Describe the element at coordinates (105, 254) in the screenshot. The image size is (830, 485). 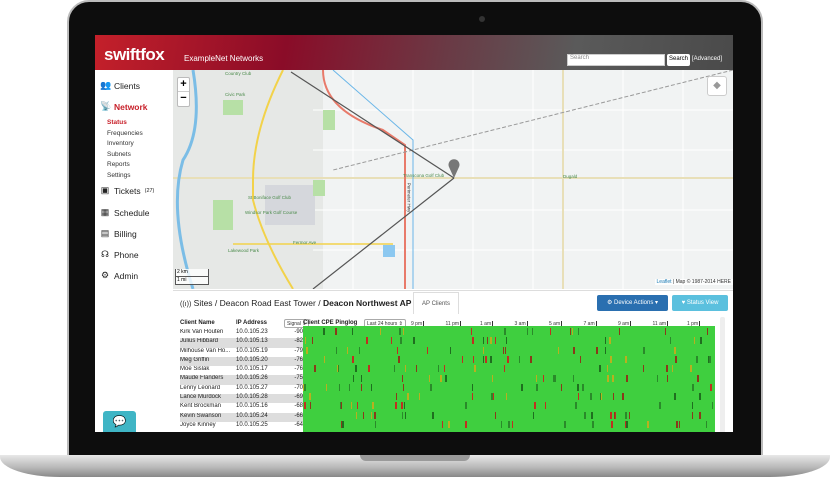
I see `headset-icon: ☊` at that location.